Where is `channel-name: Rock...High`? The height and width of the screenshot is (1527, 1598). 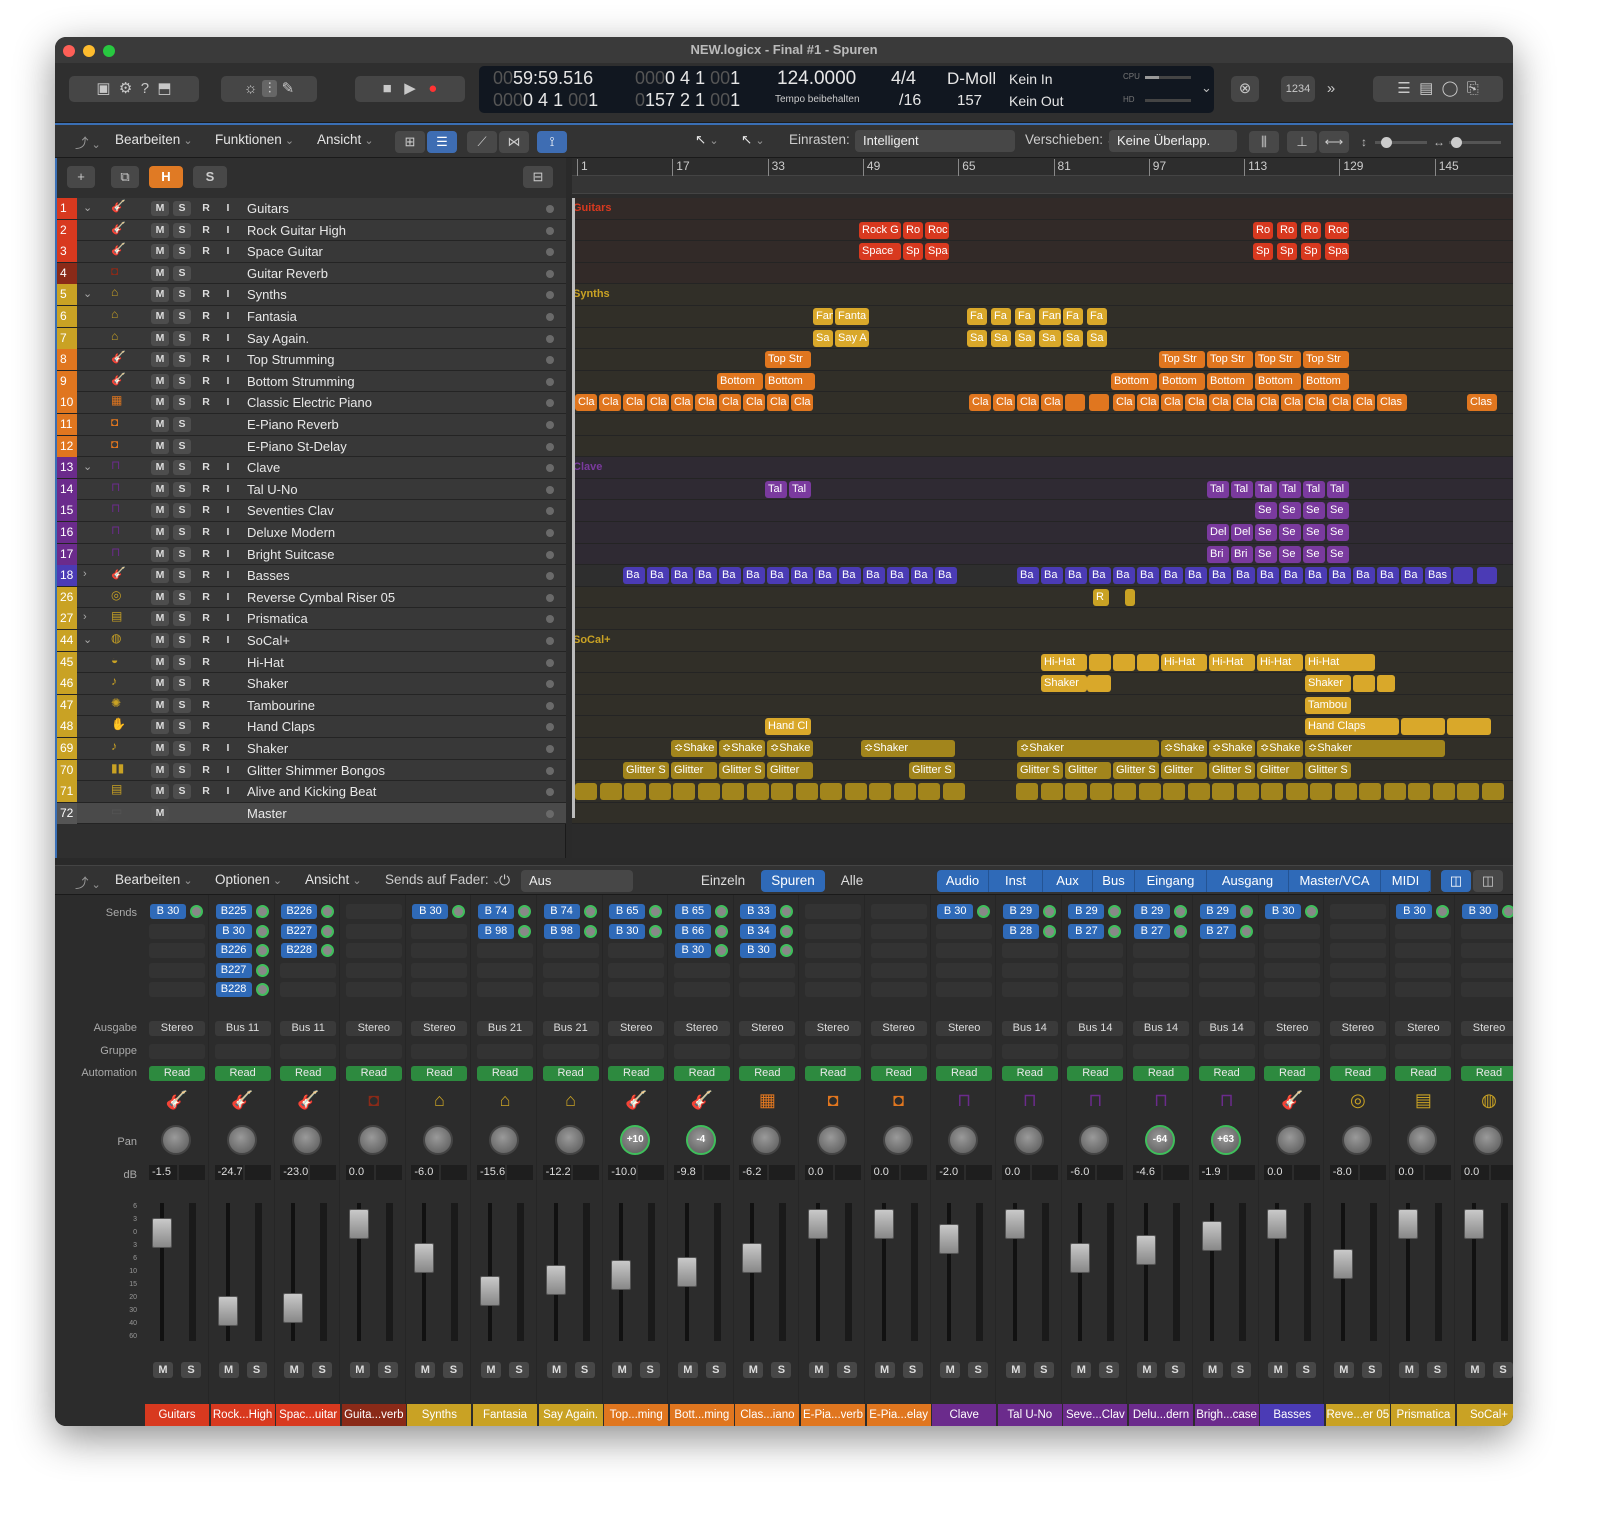
channel-name: Rock...High is located at coordinates (242, 1415).